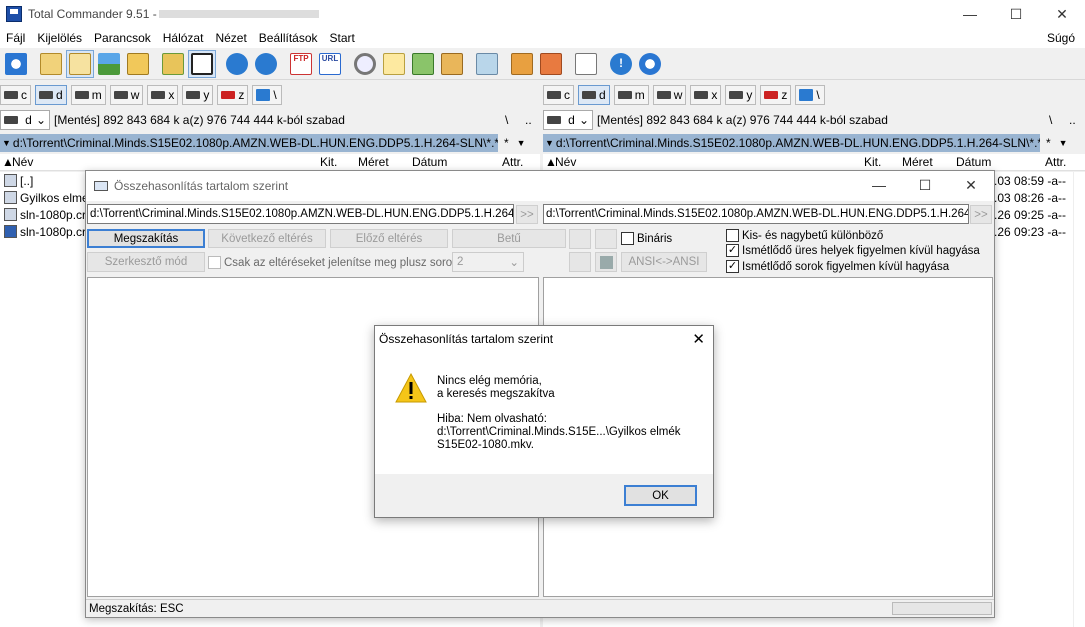 Image resolution: width=1085 pixels, height=627 pixels. What do you see at coordinates (970, 14) in the screenshot?
I see `minimize-button: —` at bounding box center [970, 14].